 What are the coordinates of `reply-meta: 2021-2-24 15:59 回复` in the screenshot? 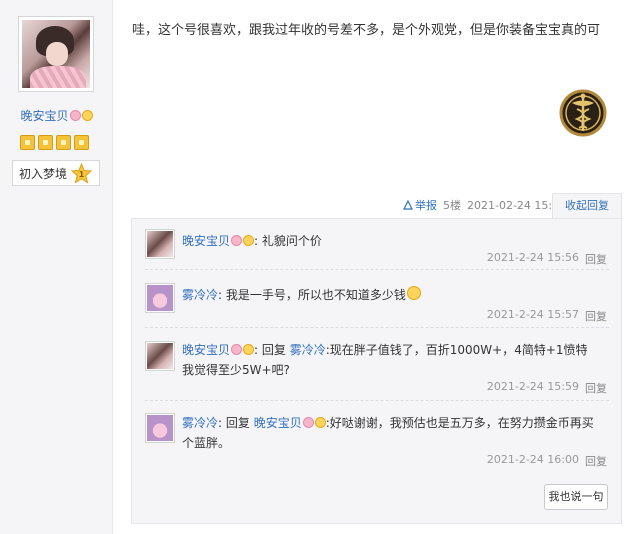 It's located at (547, 388).